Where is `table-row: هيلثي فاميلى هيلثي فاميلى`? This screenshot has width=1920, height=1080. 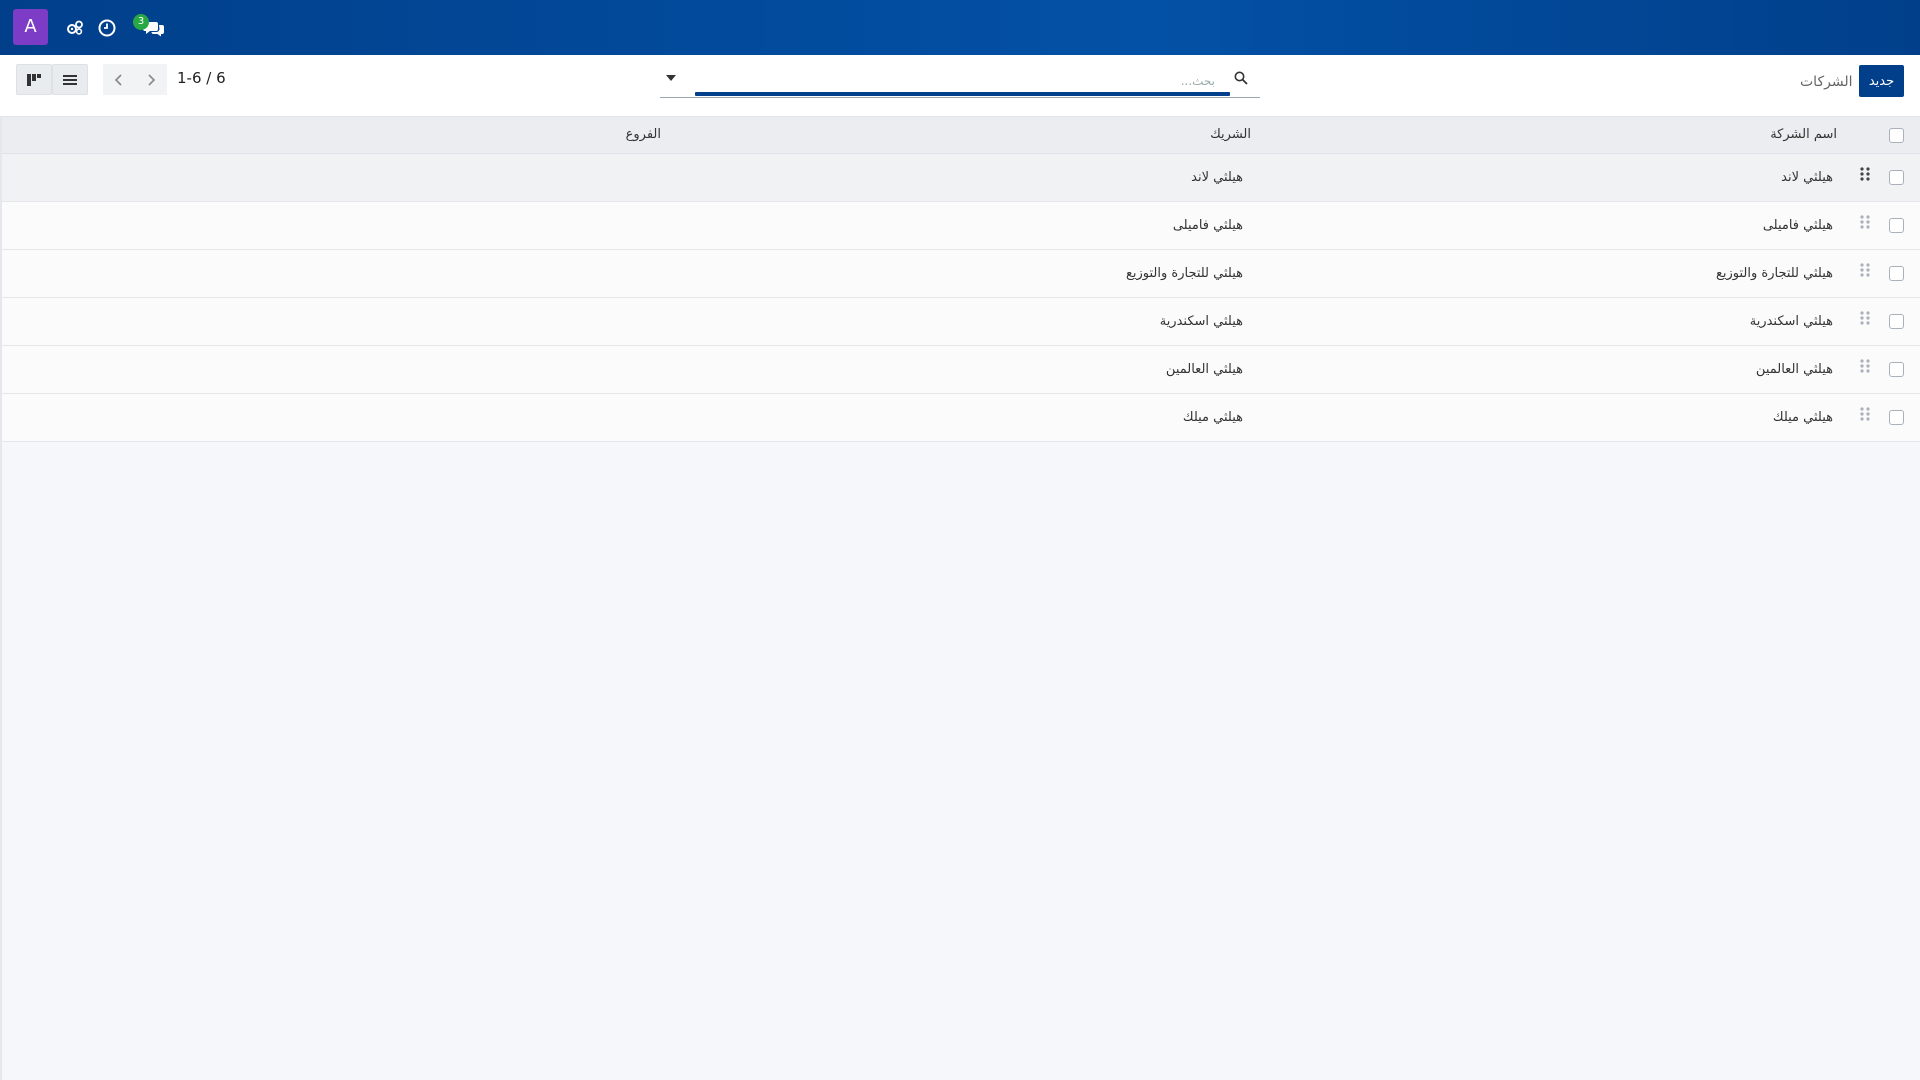 table-row: هيلثي فاميلى هيلثي فاميلى is located at coordinates (960, 226).